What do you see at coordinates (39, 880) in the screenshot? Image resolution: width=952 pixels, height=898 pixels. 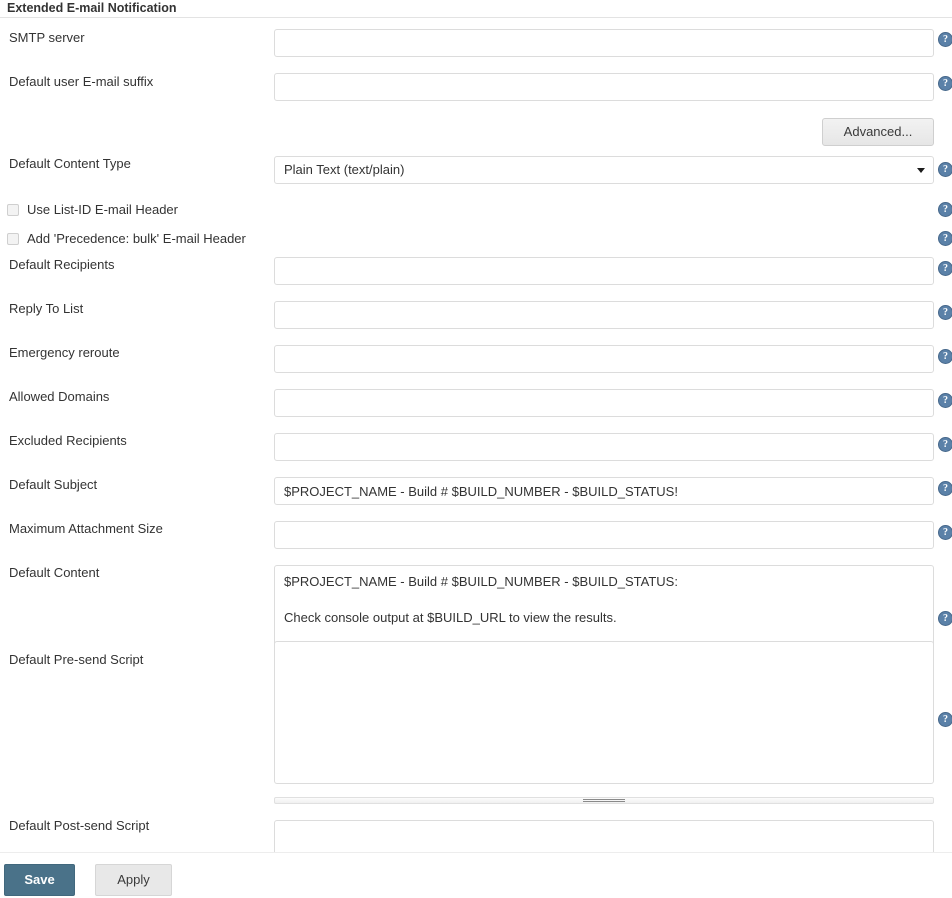 I see `save-button: Save` at bounding box center [39, 880].